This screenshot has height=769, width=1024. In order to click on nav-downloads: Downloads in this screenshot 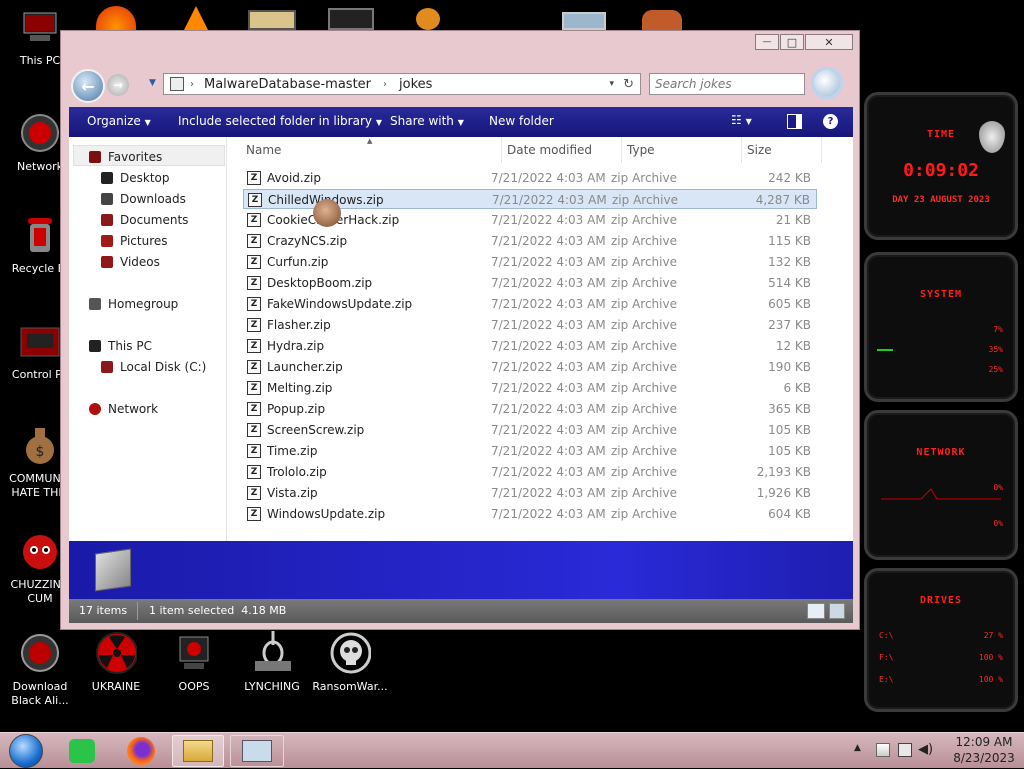, I will do `click(143, 199)`.